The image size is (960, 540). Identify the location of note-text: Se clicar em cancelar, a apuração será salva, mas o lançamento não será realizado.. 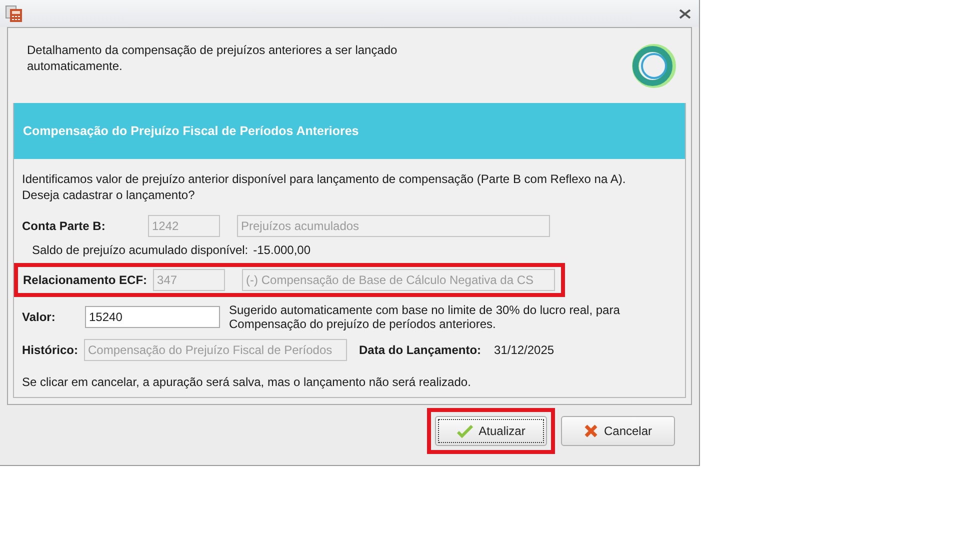
(247, 382).